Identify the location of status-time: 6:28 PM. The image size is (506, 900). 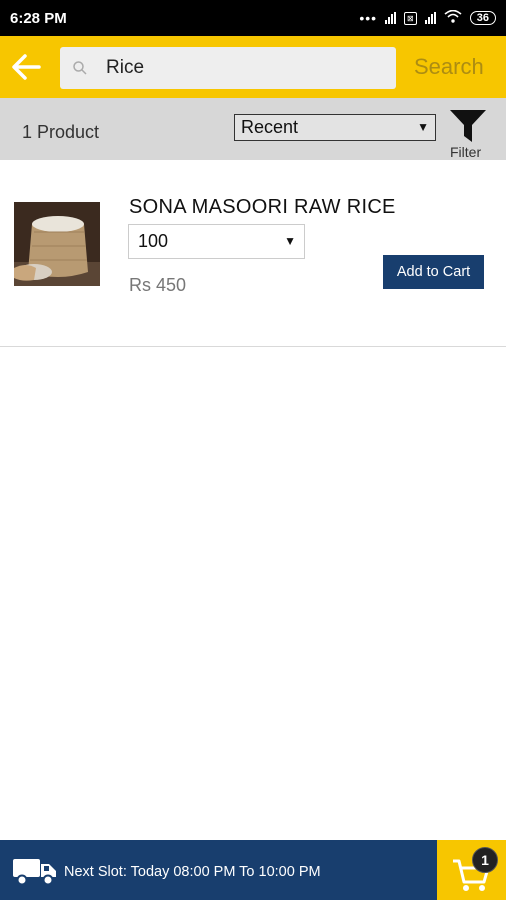
(38, 18).